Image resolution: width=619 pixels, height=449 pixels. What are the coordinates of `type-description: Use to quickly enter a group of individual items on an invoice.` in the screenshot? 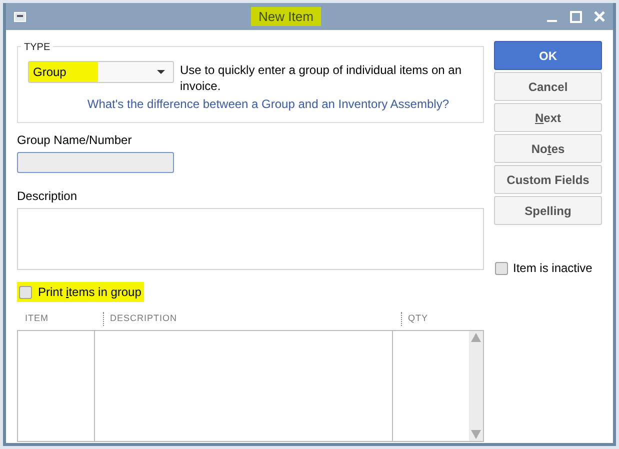 It's located at (321, 78).